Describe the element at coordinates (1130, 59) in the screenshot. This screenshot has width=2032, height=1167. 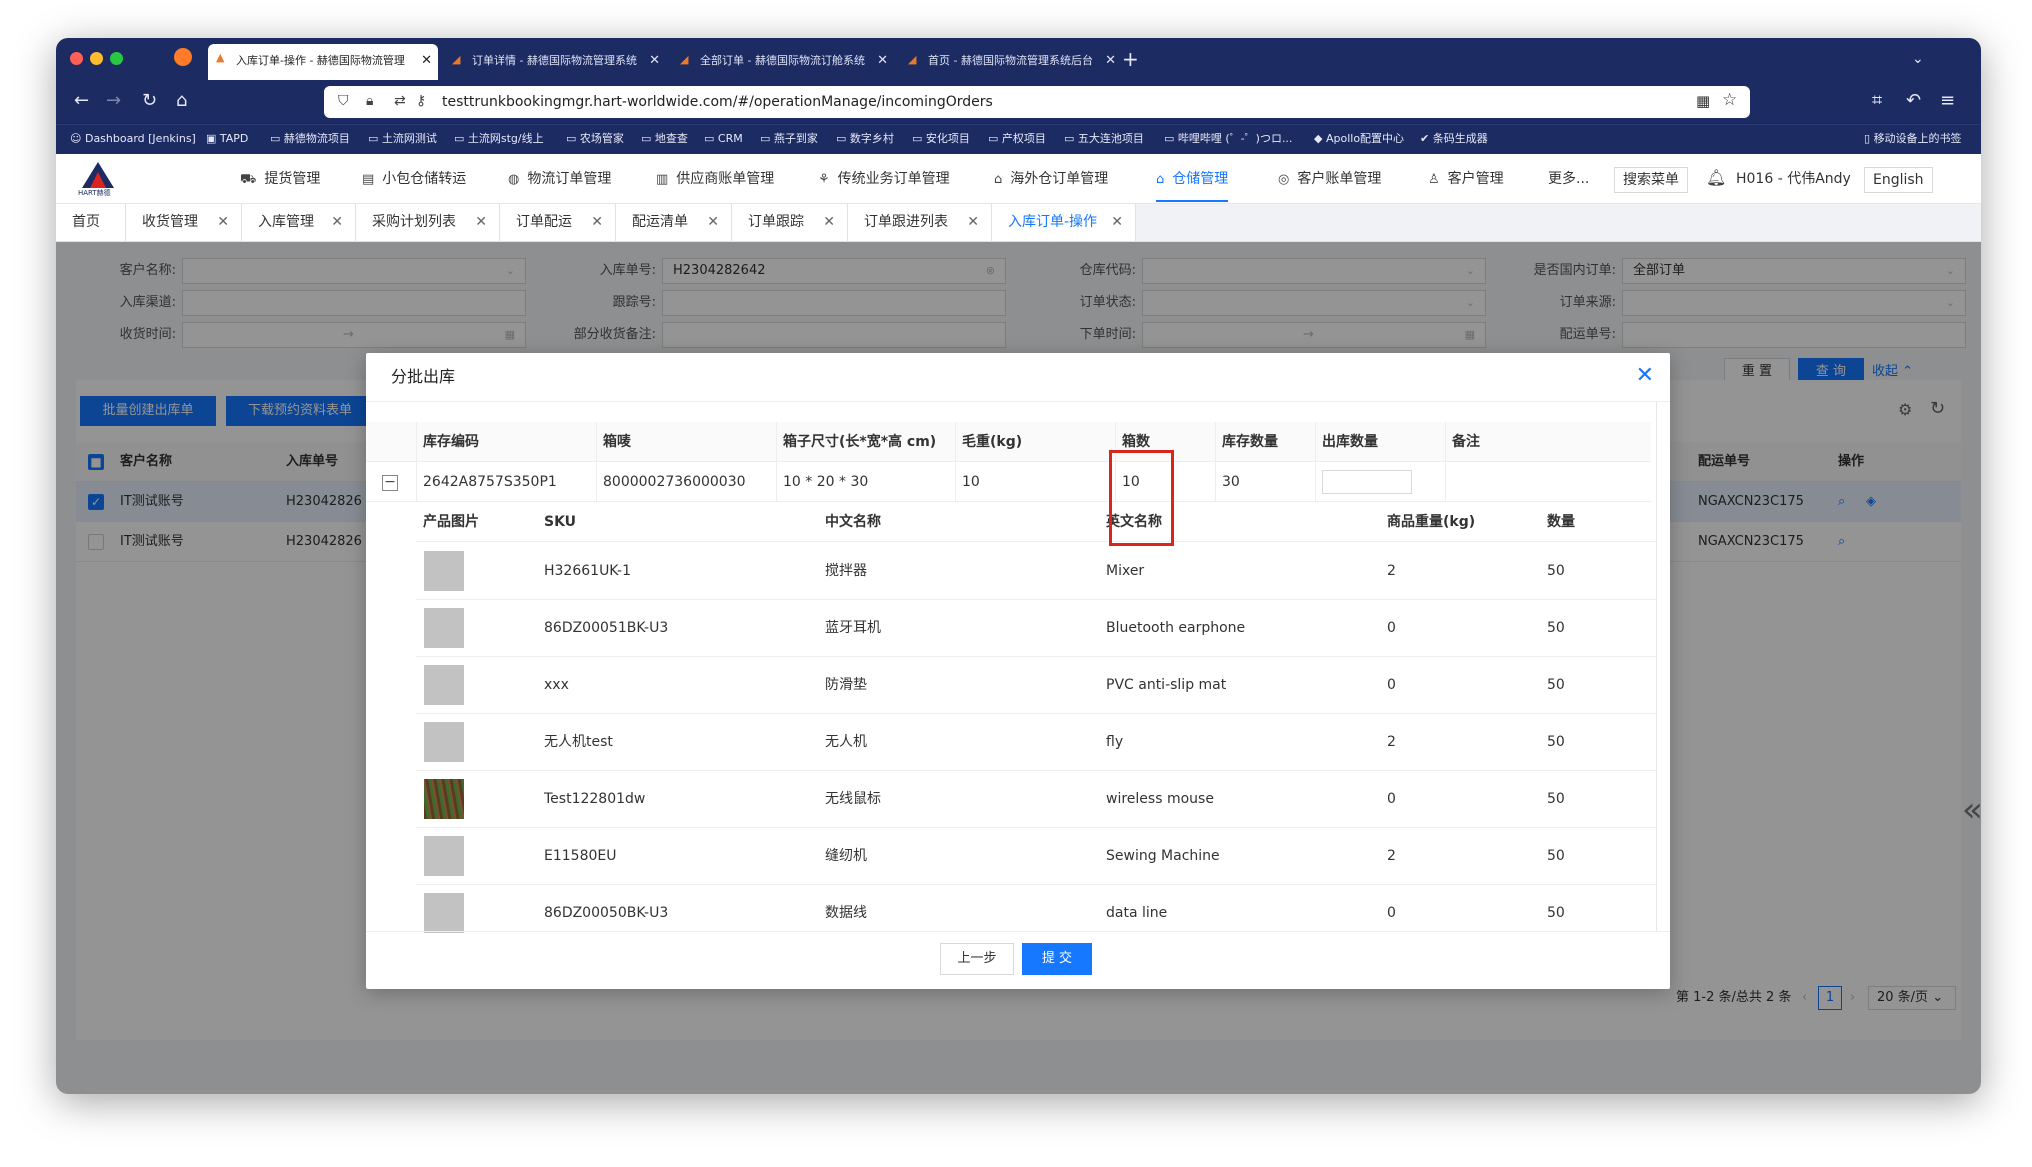
I see `new-tab-button: +` at that location.